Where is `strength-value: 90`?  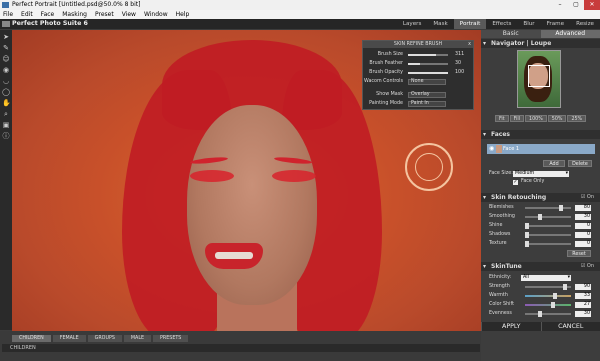
strength-value: 90 is located at coordinates (583, 287).